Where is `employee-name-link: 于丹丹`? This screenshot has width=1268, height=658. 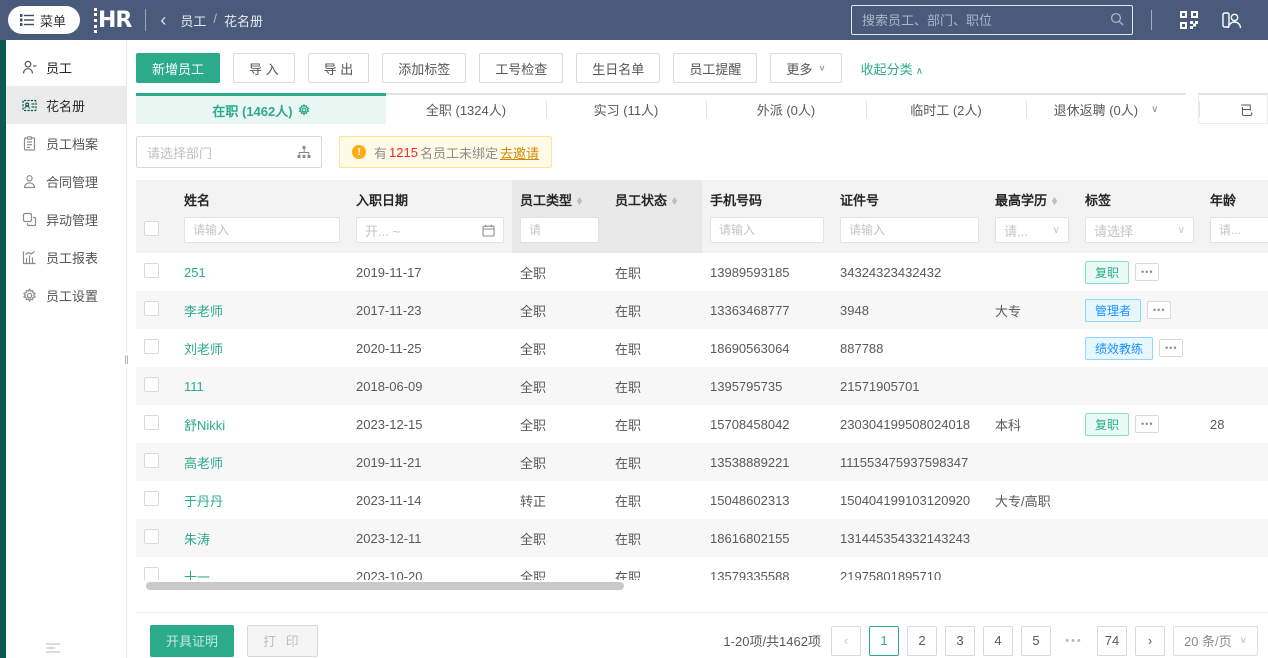 employee-name-link: 于丹丹 is located at coordinates (203, 501).